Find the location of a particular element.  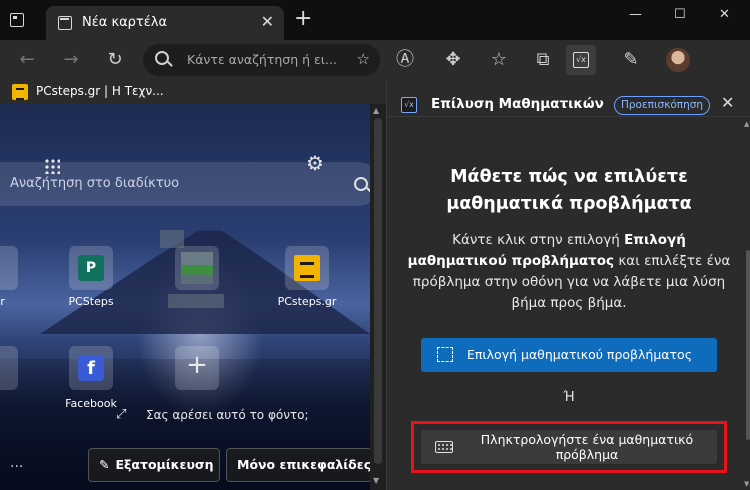

facebook-icon: f is located at coordinates (91, 368).